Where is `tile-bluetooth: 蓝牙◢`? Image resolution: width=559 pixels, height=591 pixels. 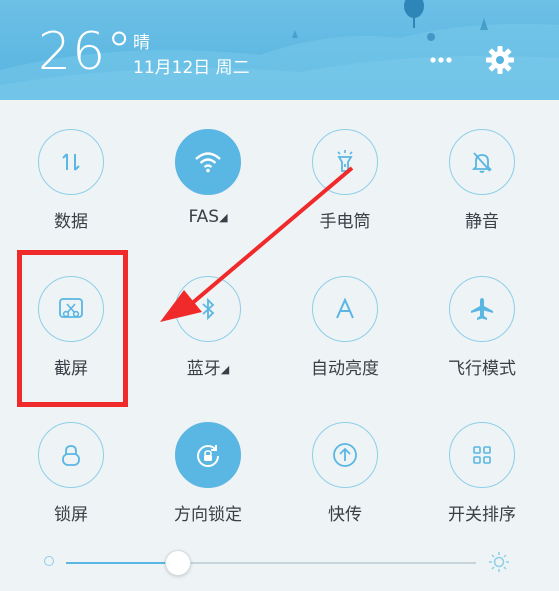
tile-bluetooth: 蓝牙◢ is located at coordinates (208, 327).